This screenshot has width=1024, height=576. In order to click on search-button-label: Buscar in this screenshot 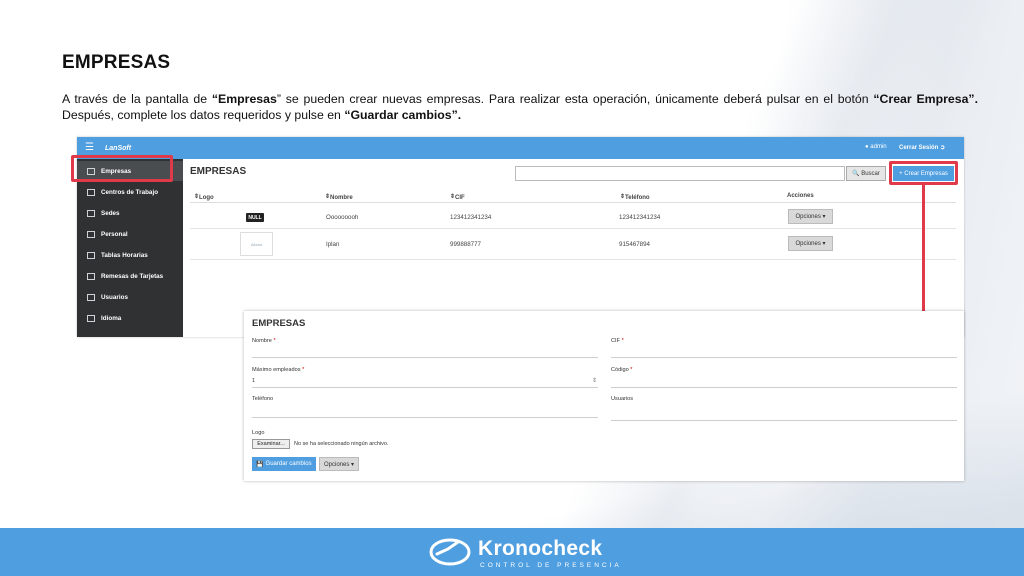, I will do `click(870, 173)`.